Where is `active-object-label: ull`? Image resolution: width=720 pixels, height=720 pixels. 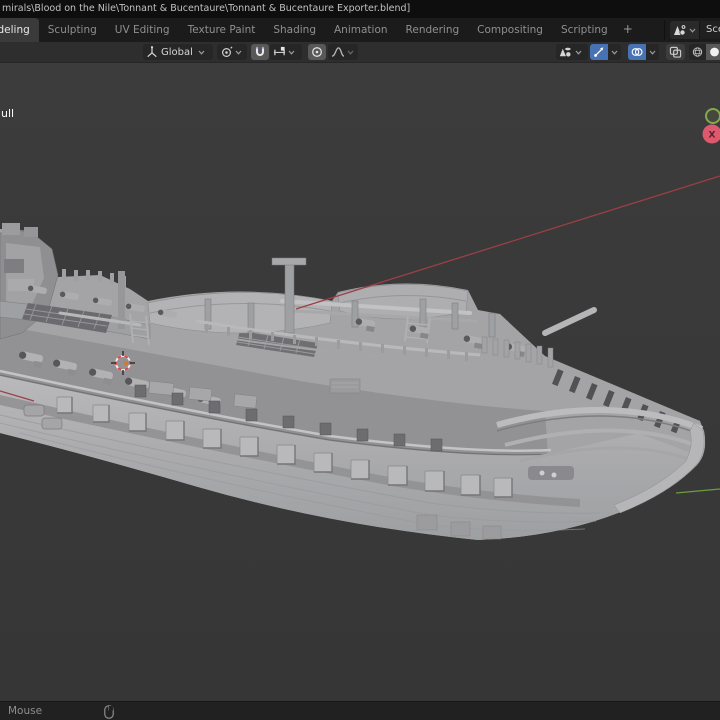 active-object-label: ull is located at coordinates (8, 113).